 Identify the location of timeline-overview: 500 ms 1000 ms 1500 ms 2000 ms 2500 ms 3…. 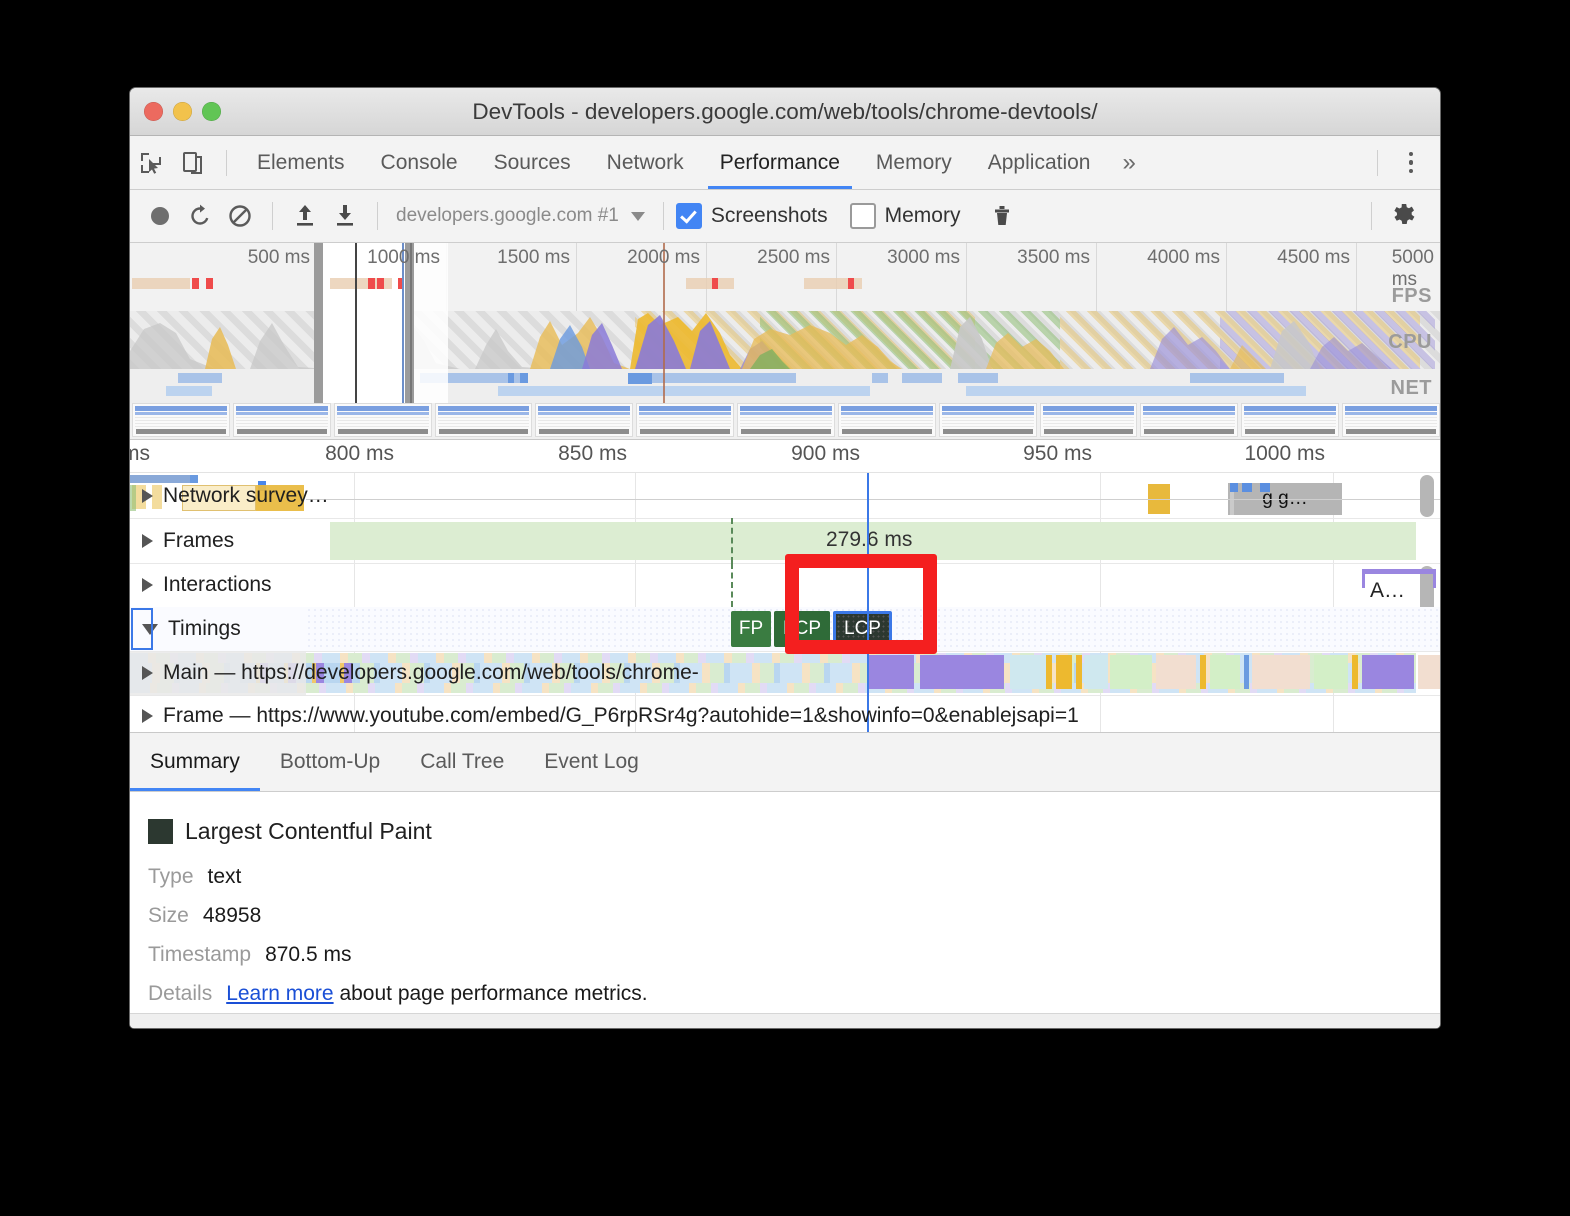
(785, 341).